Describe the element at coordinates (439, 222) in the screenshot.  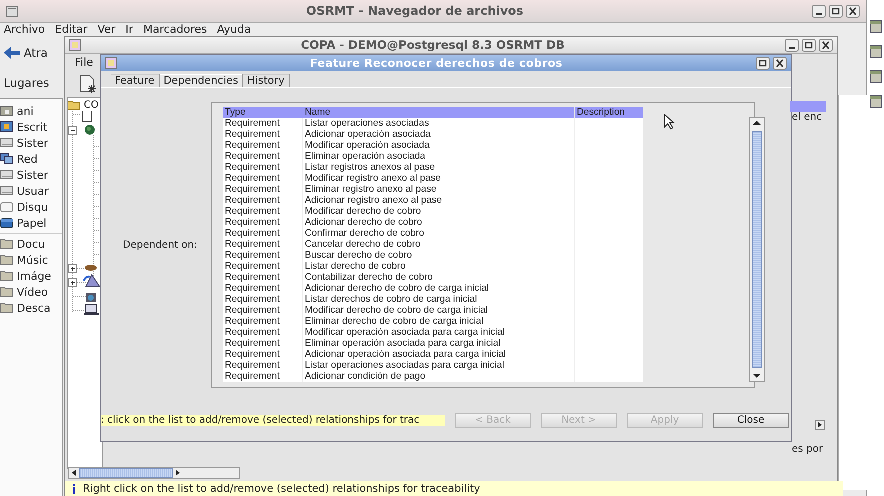
I see `table-cell: Adicionar derecho de cobro` at that location.